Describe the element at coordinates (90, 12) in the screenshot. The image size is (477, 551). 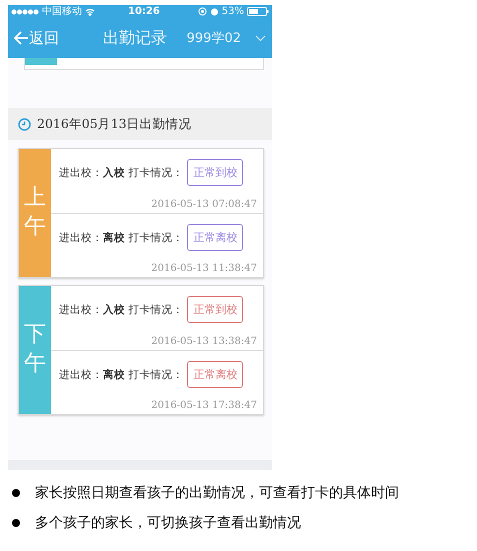
I see `wifi-icon` at that location.